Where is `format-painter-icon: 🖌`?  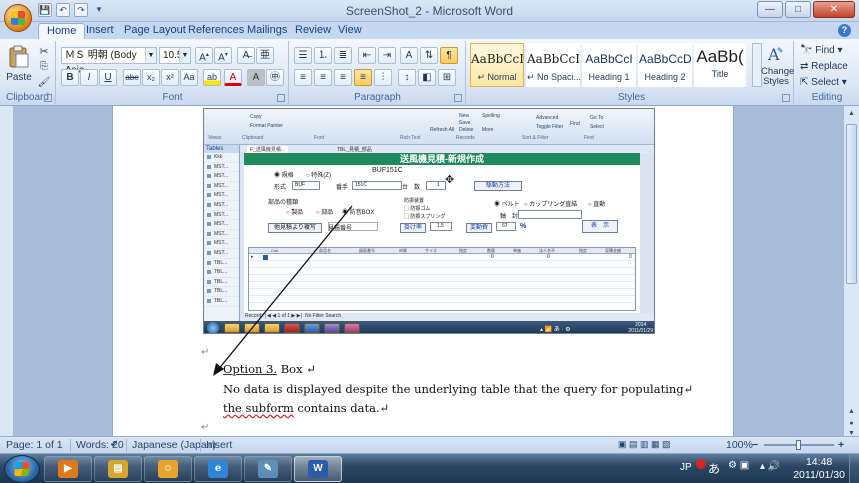 format-painter-icon: 🖌 is located at coordinates (44, 83).